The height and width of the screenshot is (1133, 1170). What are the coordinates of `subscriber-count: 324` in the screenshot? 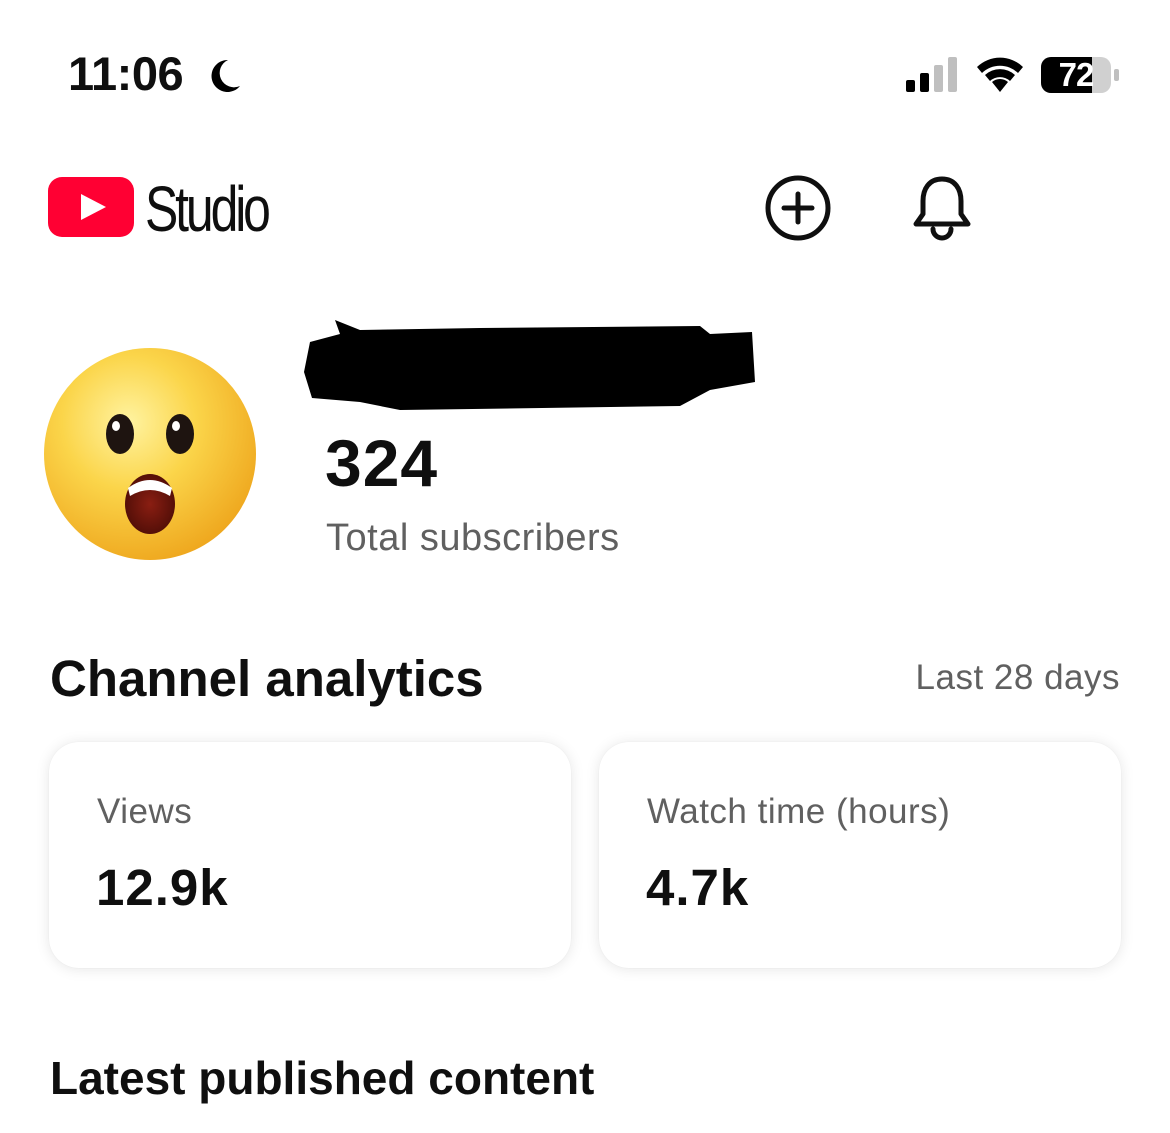 It's located at (382, 463).